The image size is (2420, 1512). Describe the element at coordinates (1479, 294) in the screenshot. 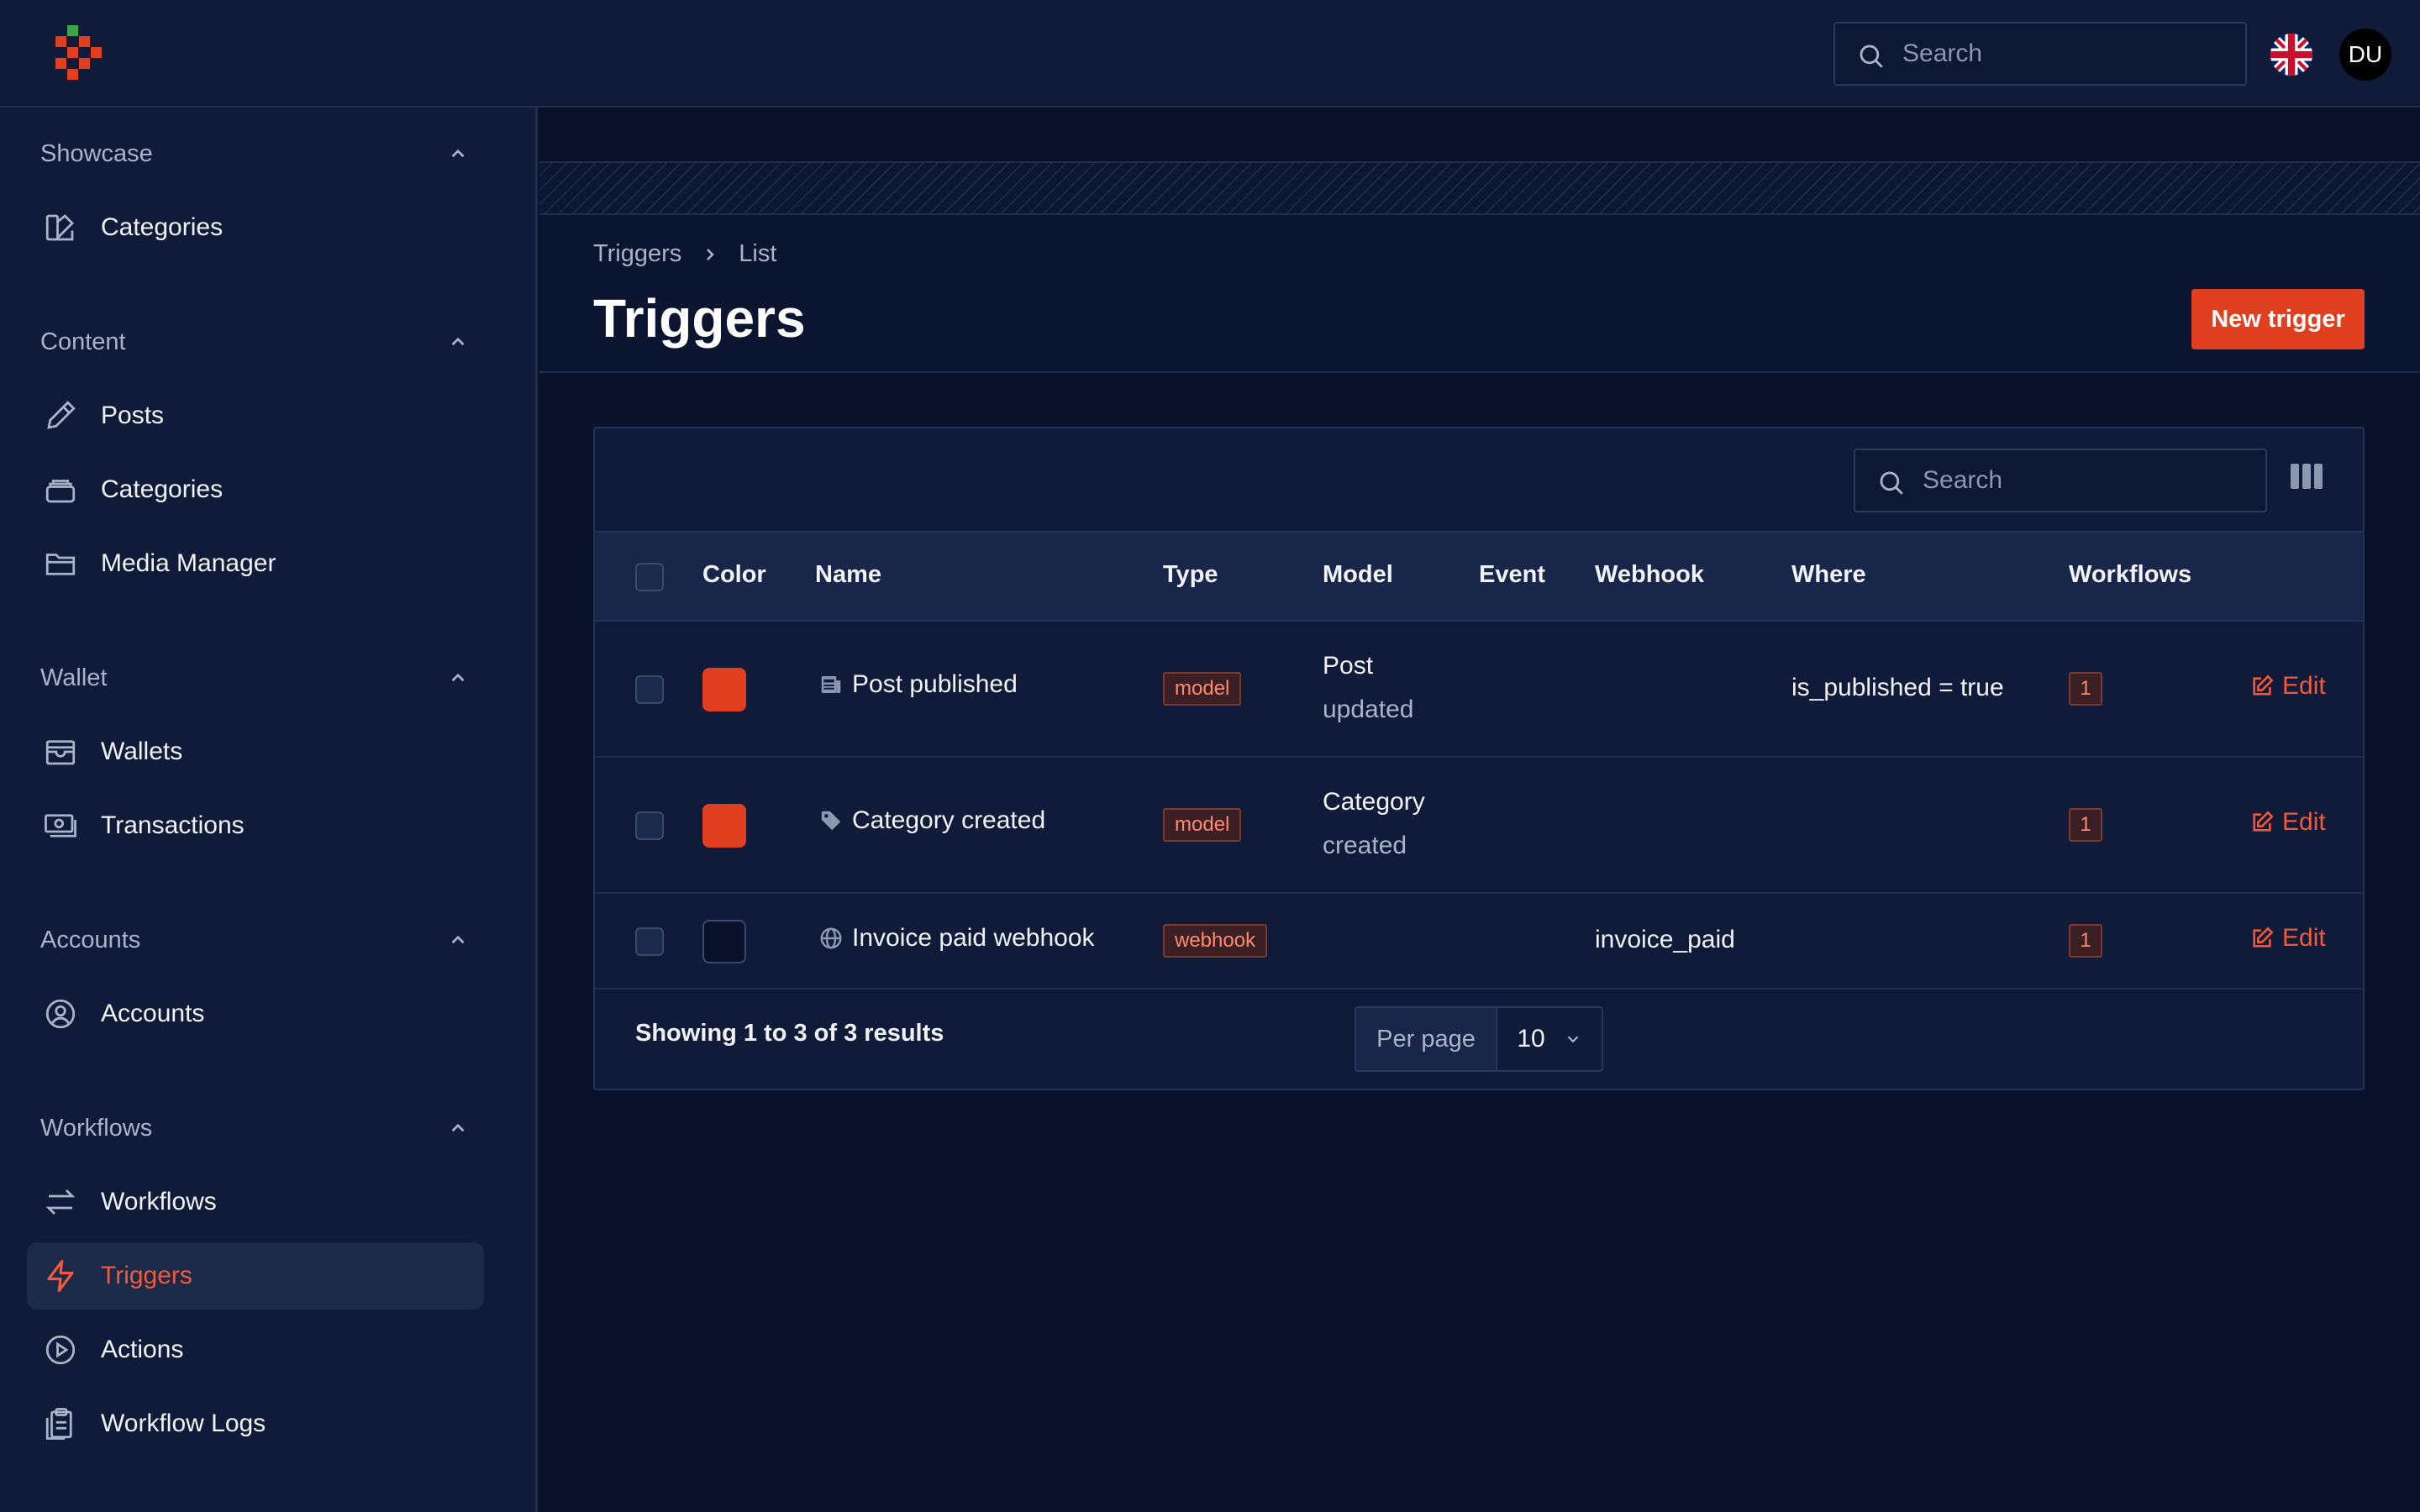

I see `page-header: Triggers List Triggers New trigger` at that location.